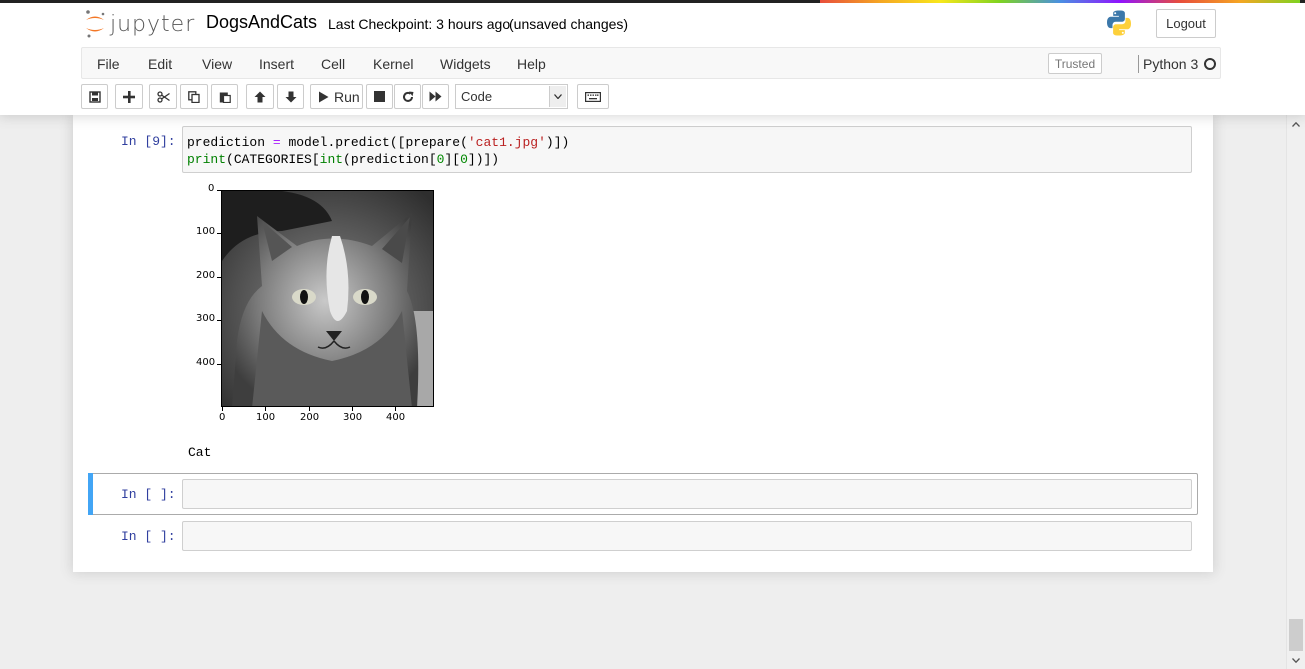 This screenshot has height=669, width=1305. Describe the element at coordinates (1295, 392) in the screenshot. I see `vertical-scrollbar` at that location.